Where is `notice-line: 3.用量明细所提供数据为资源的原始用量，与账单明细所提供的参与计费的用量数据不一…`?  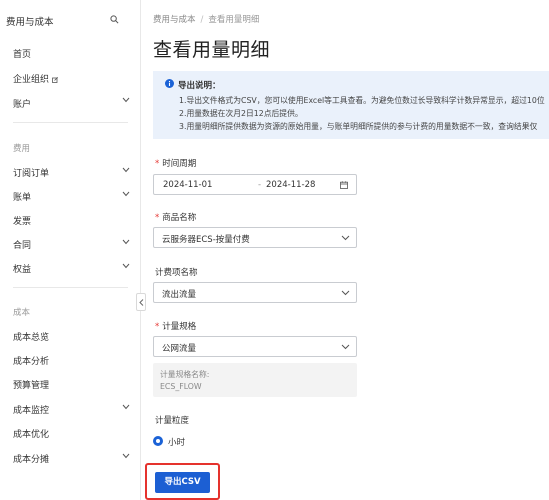
notice-line: 3.用量明细所提供数据为资源的原始用量，与账单明细所提供的参与计费的用量数据不一… is located at coordinates (358, 126).